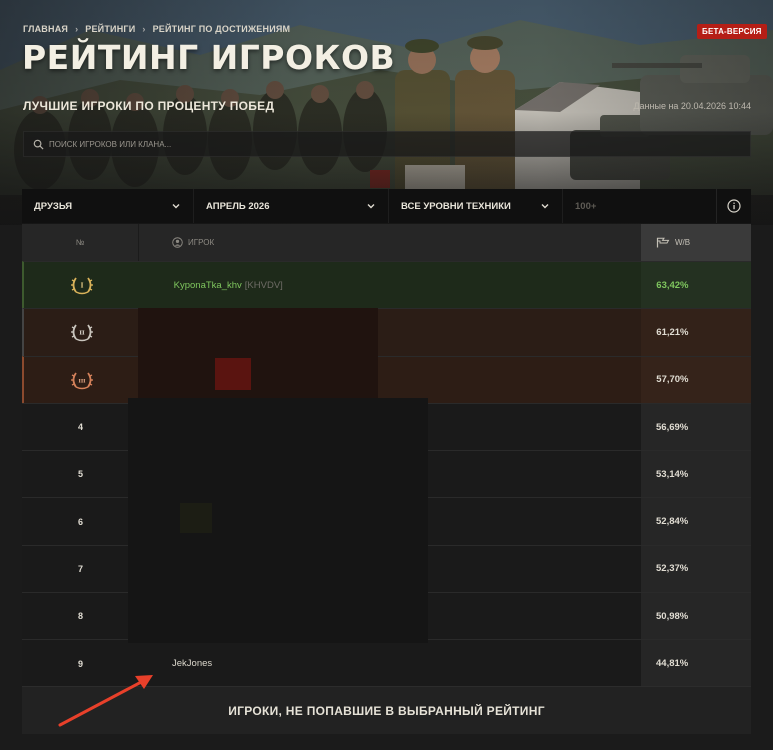  I want to click on table-header: № ИГРОК W/B, so click(386, 242).